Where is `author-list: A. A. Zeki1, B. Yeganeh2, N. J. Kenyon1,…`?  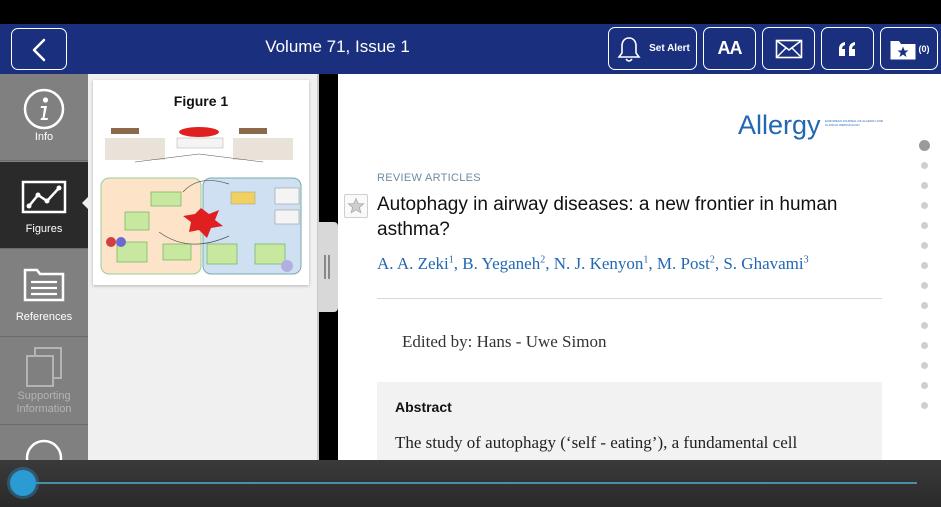 author-list: A. A. Zeki1, B. Yeganeh2, N. J. Kenyon1,… is located at coordinates (593, 263).